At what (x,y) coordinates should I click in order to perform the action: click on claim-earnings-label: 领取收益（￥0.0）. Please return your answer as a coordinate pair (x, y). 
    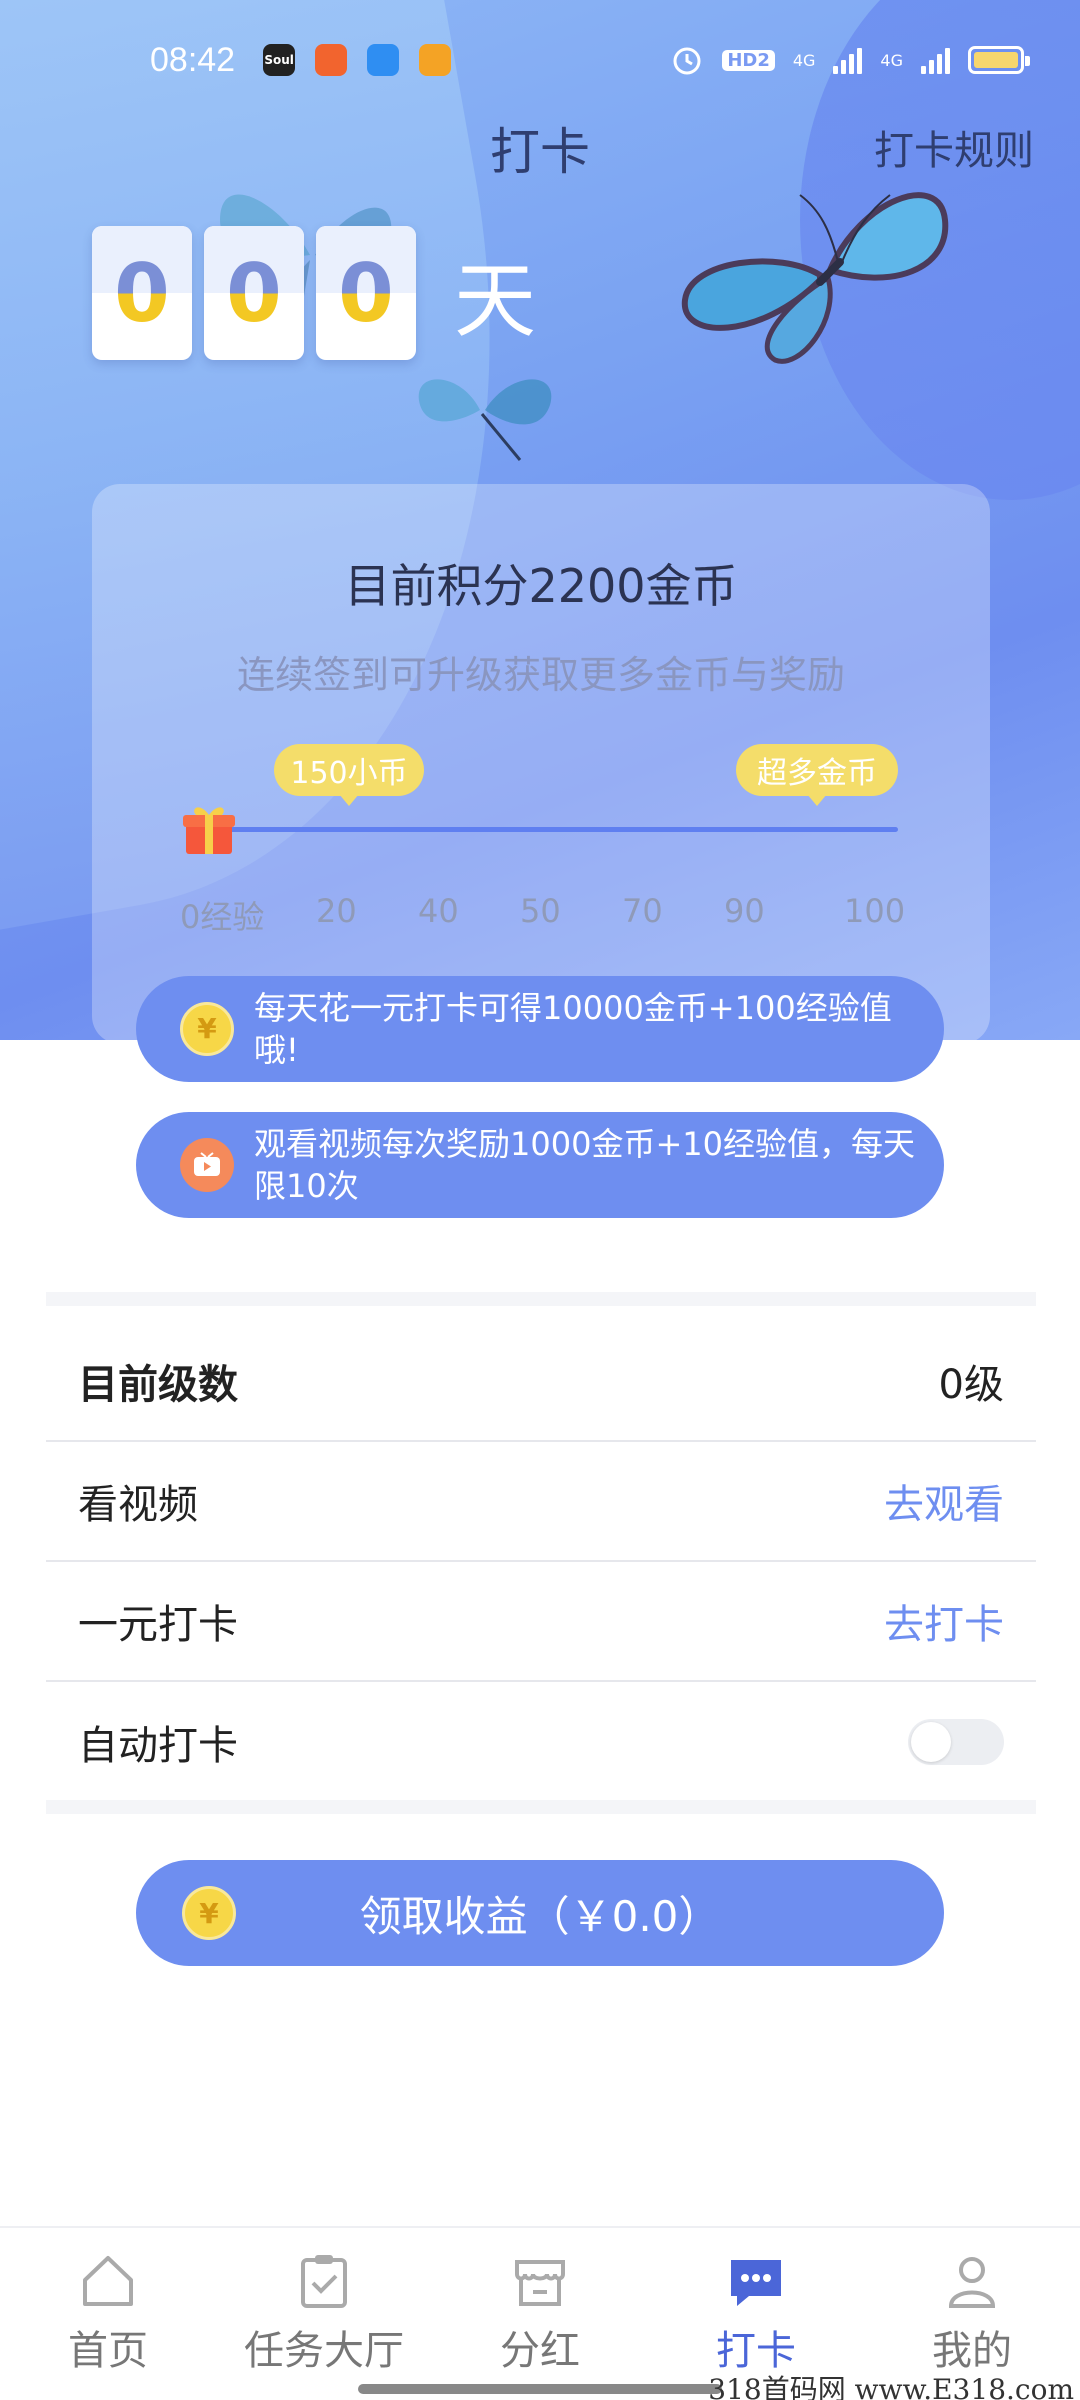
    Looking at the image, I should click on (540, 1916).